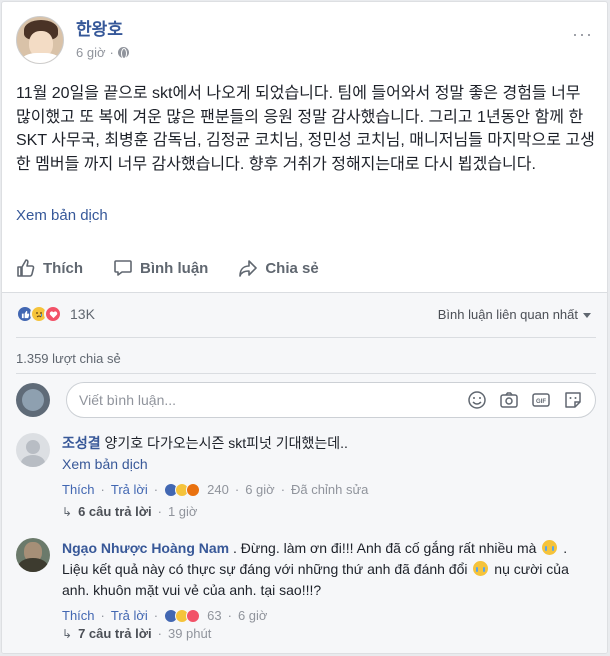  I want to click on post-time: 6 giờ, so click(91, 52).